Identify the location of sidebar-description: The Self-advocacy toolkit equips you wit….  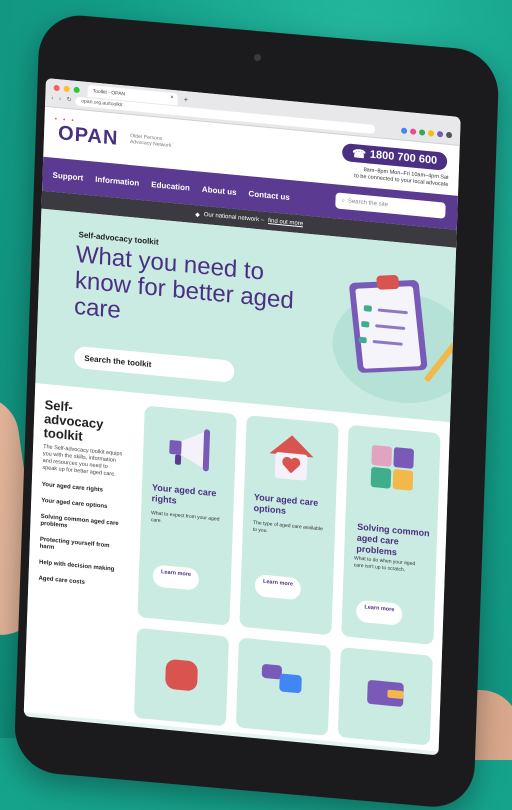
(82, 460).